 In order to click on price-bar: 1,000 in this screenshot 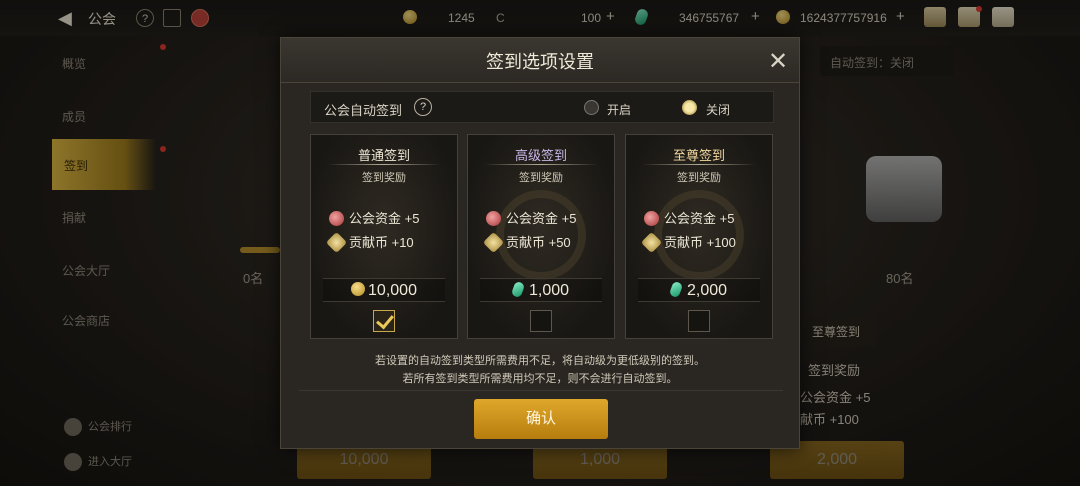, I will do `click(541, 290)`.